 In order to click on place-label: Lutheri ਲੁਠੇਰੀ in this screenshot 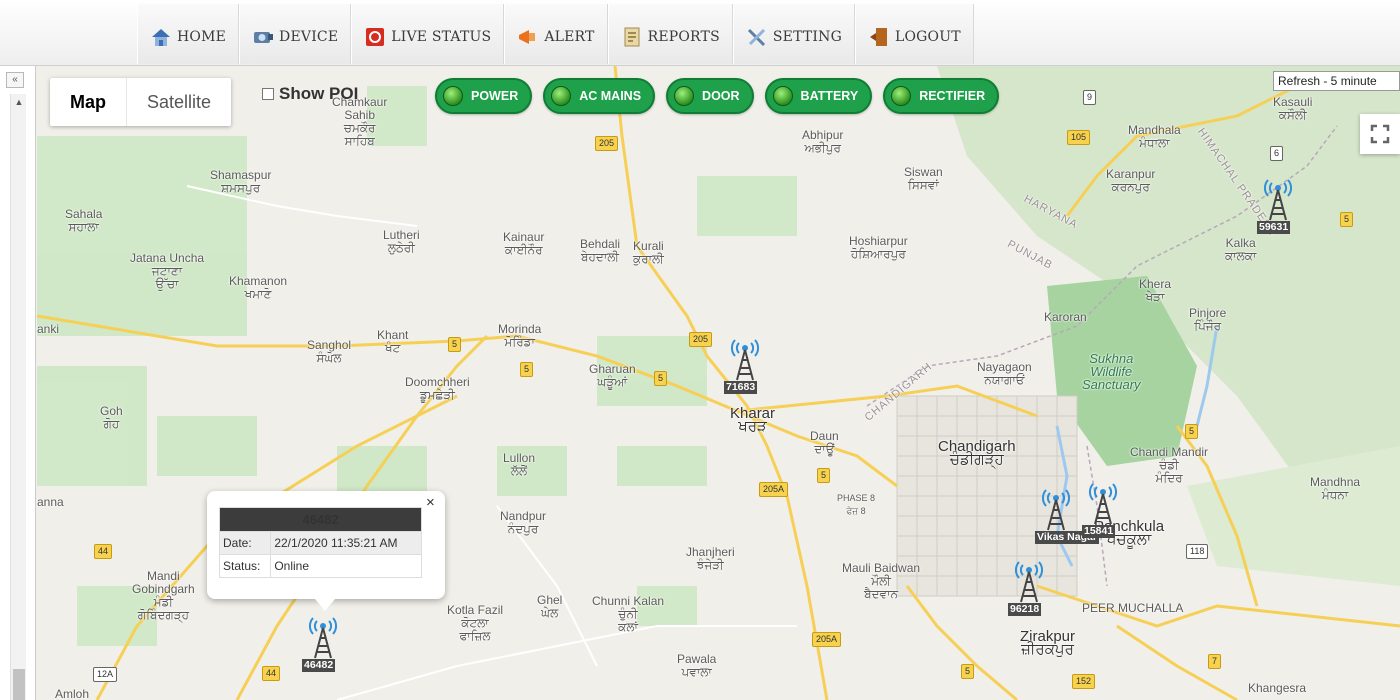, I will do `click(401, 241)`.